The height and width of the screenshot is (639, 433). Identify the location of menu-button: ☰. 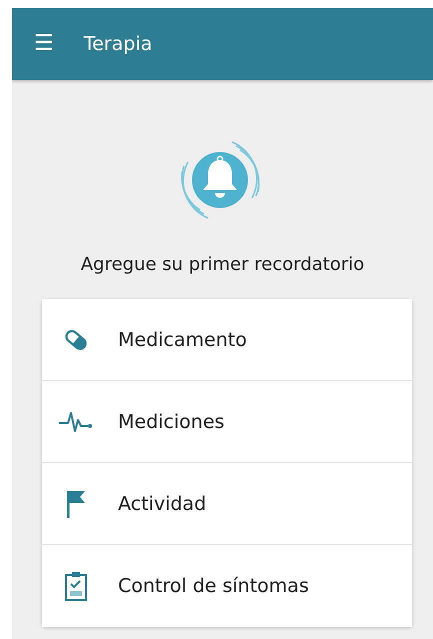
(44, 44).